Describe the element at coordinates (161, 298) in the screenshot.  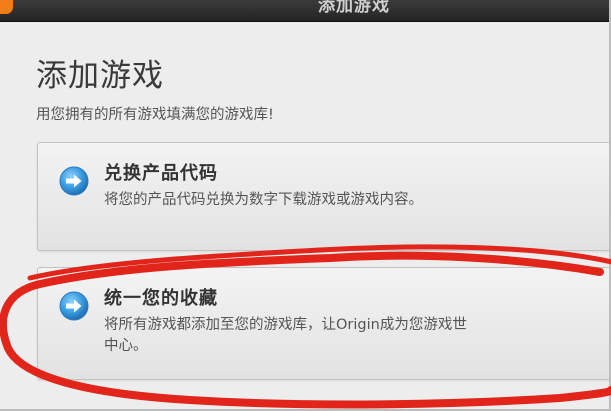
I see `unify-option-title: 统一您的收藏` at that location.